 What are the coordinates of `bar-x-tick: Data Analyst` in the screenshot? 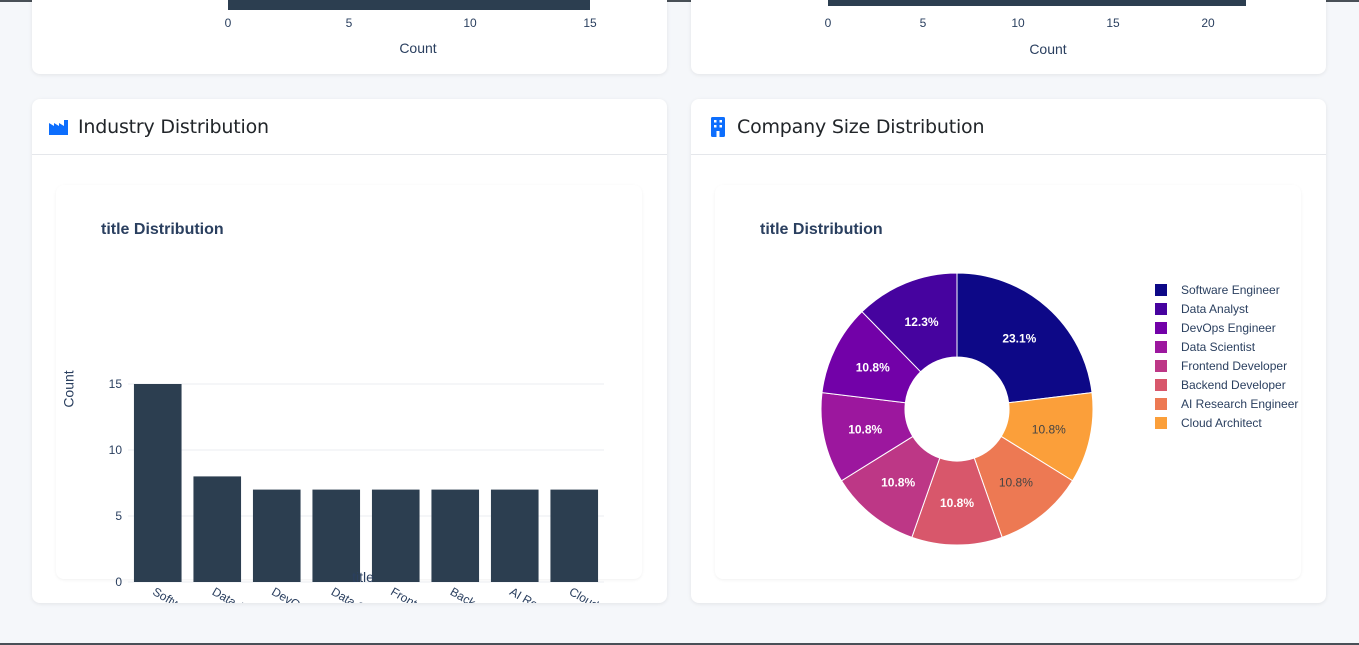 It's located at (243, 593).